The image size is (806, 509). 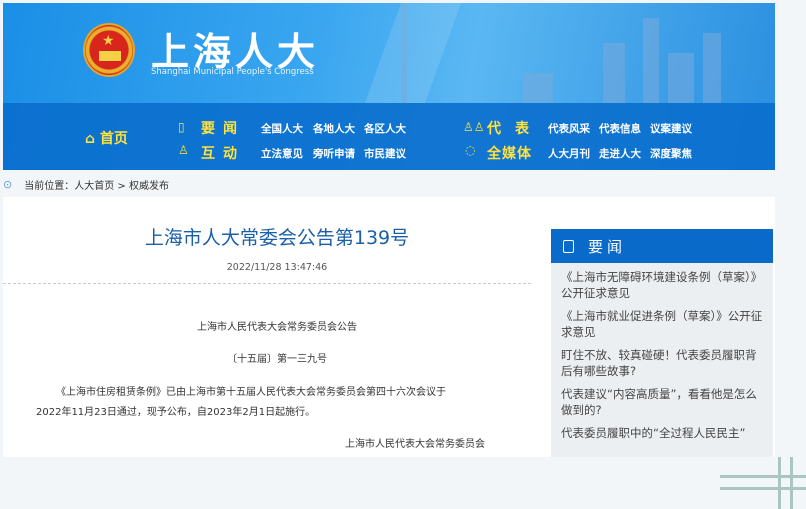 I want to click on nav-link: 人大月刊, so click(x=569, y=153).